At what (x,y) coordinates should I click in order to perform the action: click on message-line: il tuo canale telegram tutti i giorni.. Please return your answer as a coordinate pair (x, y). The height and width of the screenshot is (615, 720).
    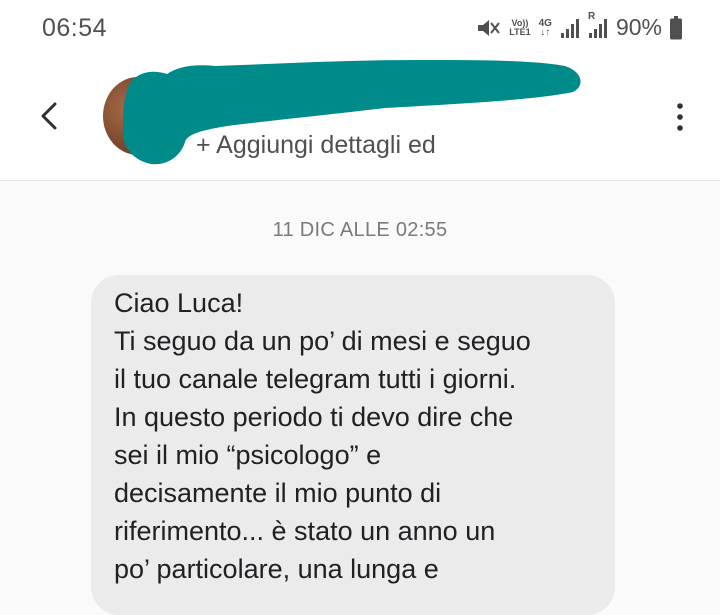
    Looking at the image, I should click on (315, 379).